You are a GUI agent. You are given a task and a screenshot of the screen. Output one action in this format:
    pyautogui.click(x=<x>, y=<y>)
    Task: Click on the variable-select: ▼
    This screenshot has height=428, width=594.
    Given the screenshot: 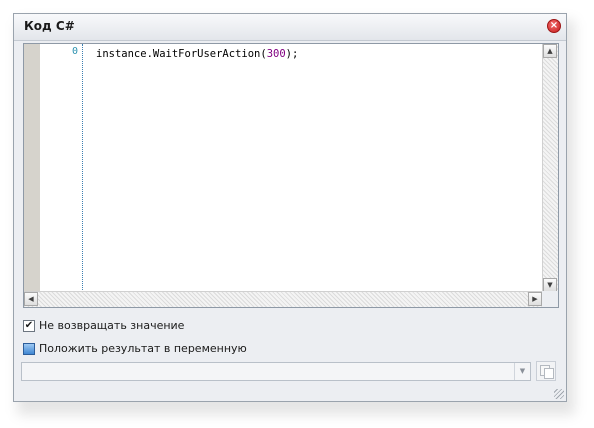 What is the action you would take?
    pyautogui.click(x=276, y=371)
    